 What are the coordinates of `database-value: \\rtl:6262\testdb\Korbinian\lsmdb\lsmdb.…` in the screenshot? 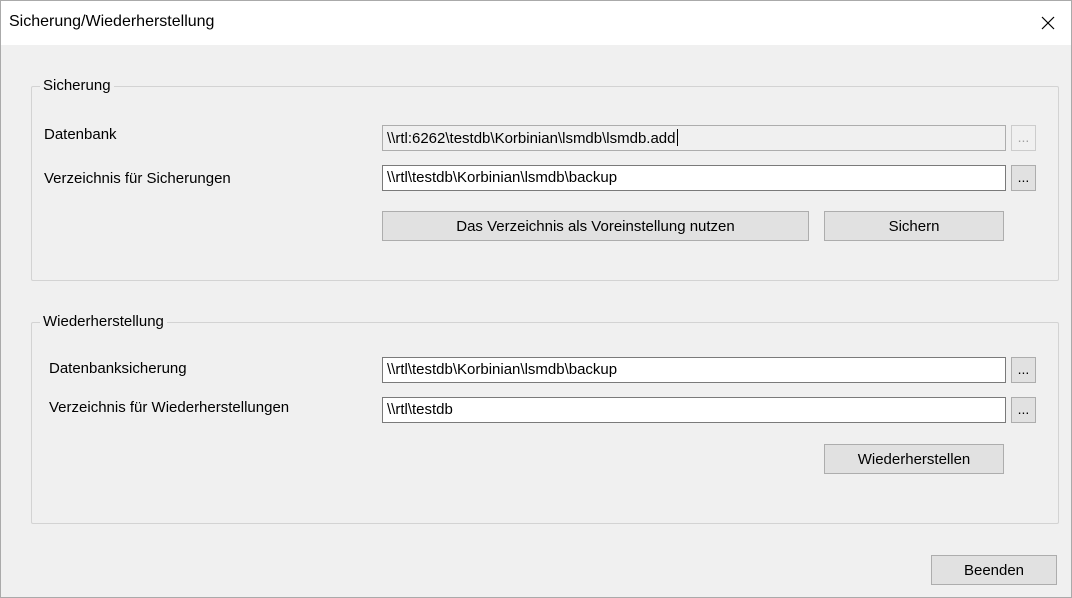 It's located at (531, 138).